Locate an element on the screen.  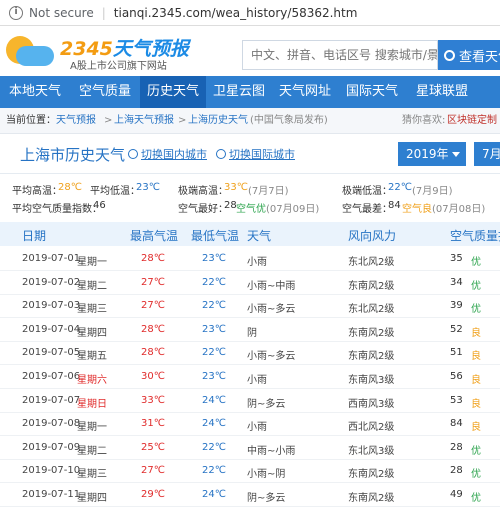
cell-aqi: 49 is located at coordinates (456, 494).